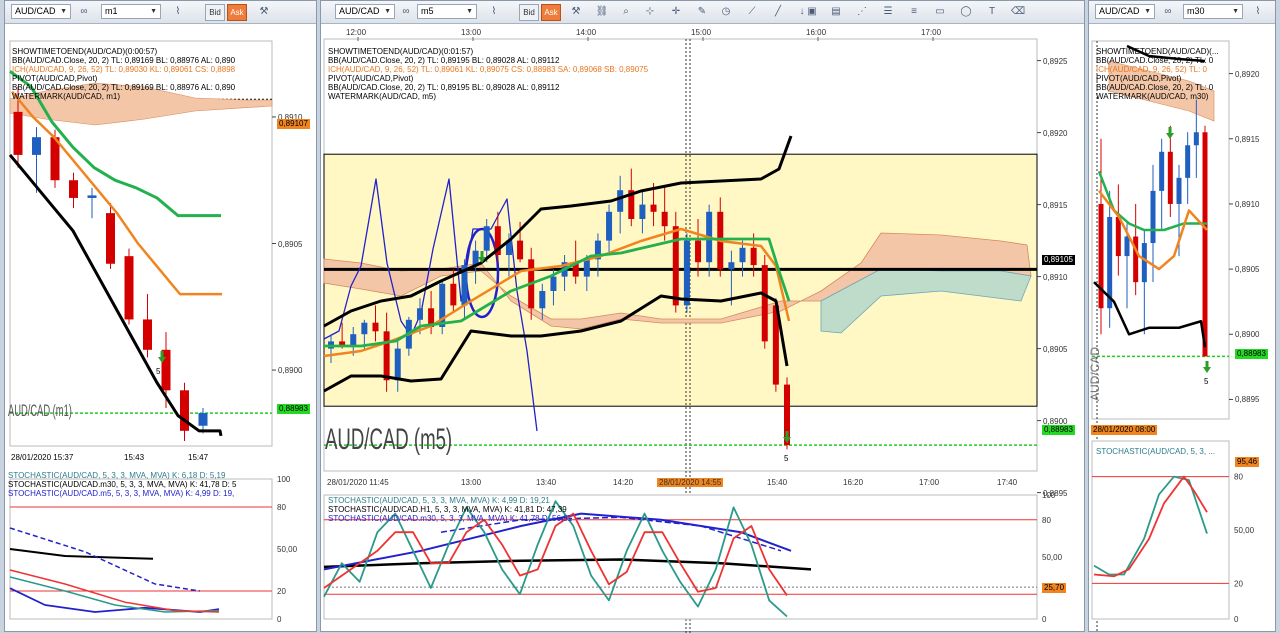  I want to click on indicator-line: SHOWTIMETOEND(AUD/CAD)(0:00:57), so click(85, 51).